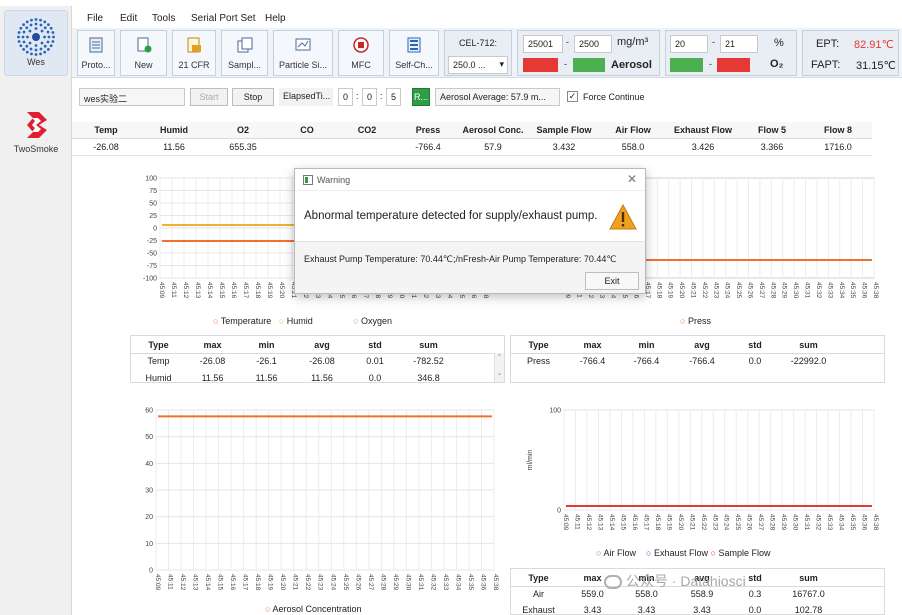  Describe the element at coordinates (593, 44) in the screenshot. I see `aerosol-high-input: 2500` at that location.